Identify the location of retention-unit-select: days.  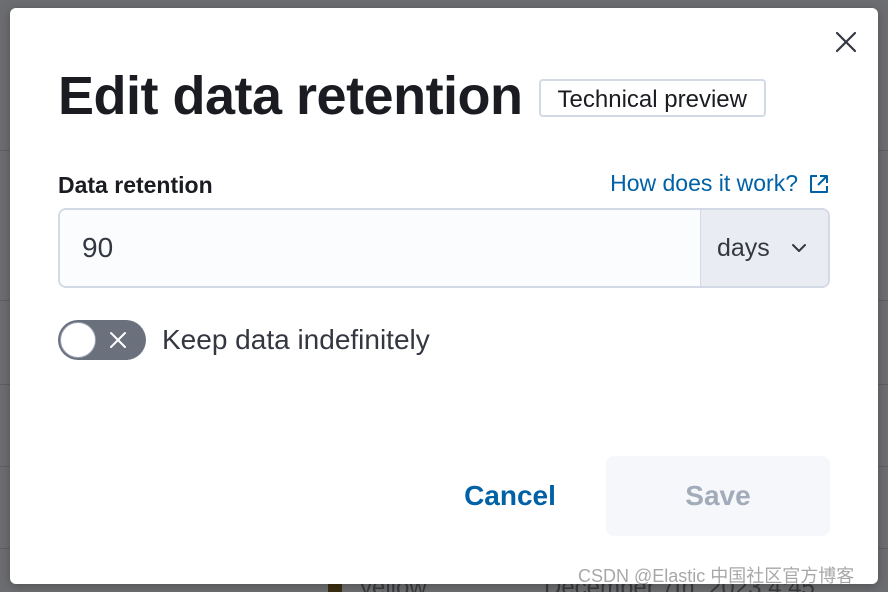
(764, 248).